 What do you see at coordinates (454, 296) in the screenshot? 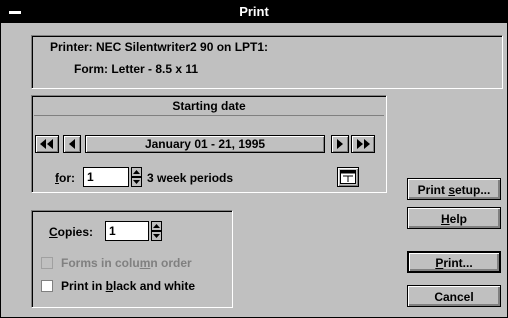
I see `cancel-button: Cancel` at bounding box center [454, 296].